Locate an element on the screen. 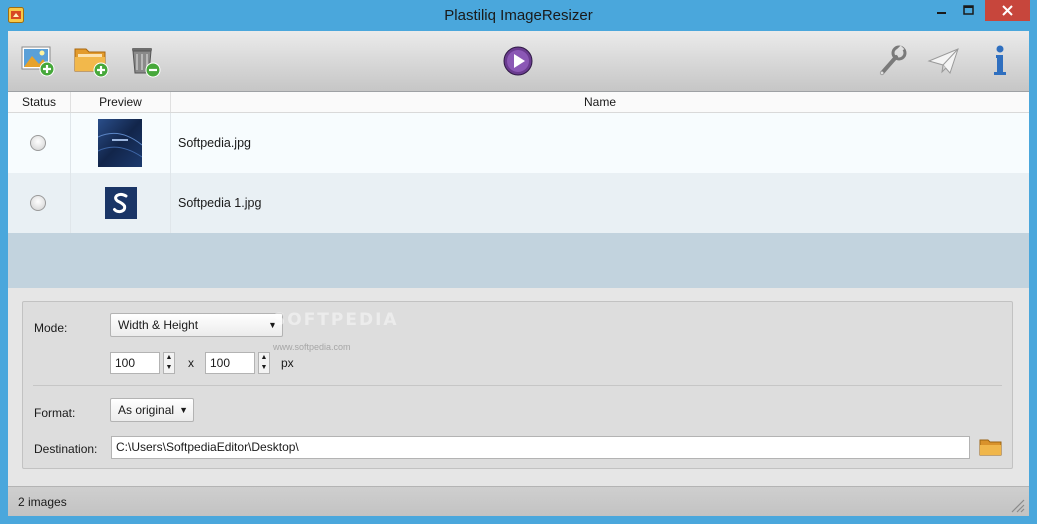 The height and width of the screenshot is (524, 1037). column-header-status: Status is located at coordinates (39, 102).